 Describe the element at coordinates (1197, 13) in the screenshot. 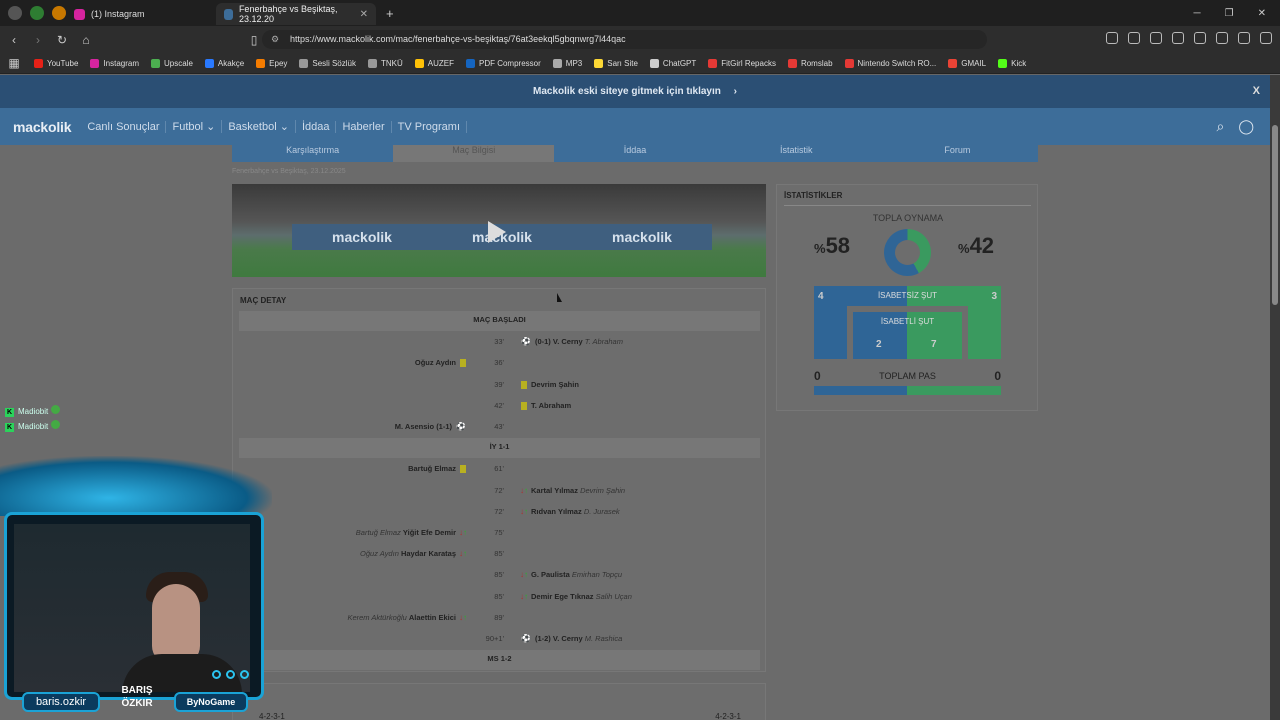

I see `minimize-icon: ─` at that location.